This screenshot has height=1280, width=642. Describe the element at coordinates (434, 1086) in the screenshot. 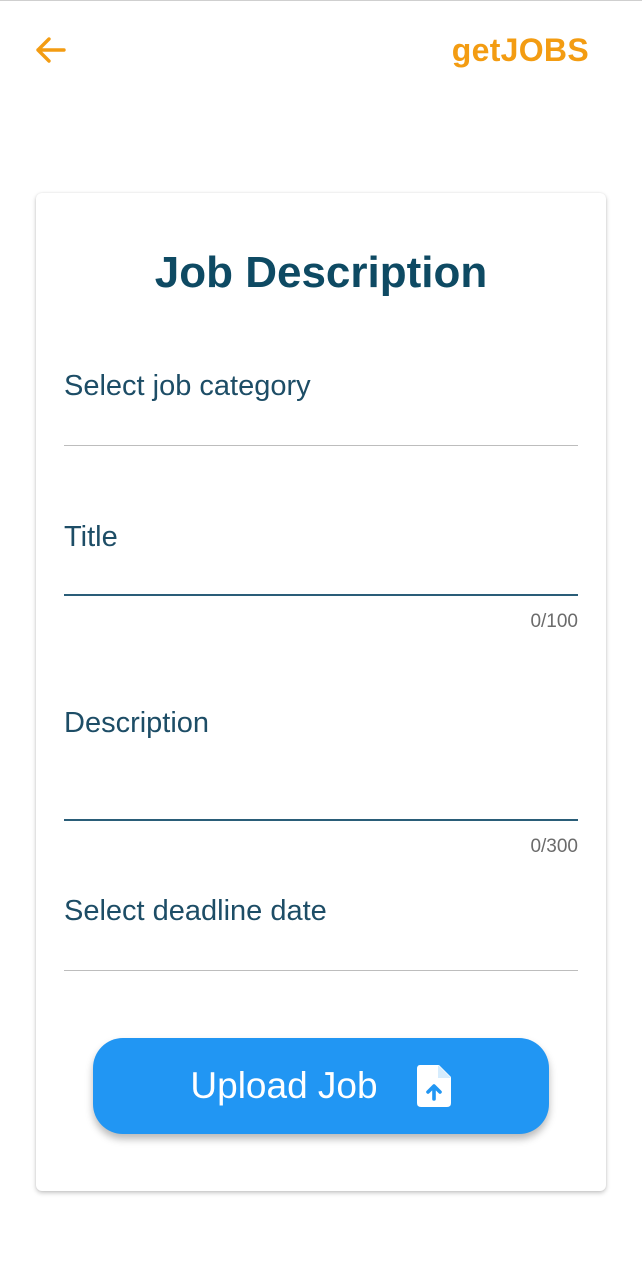

I see `file-upload-icon` at that location.